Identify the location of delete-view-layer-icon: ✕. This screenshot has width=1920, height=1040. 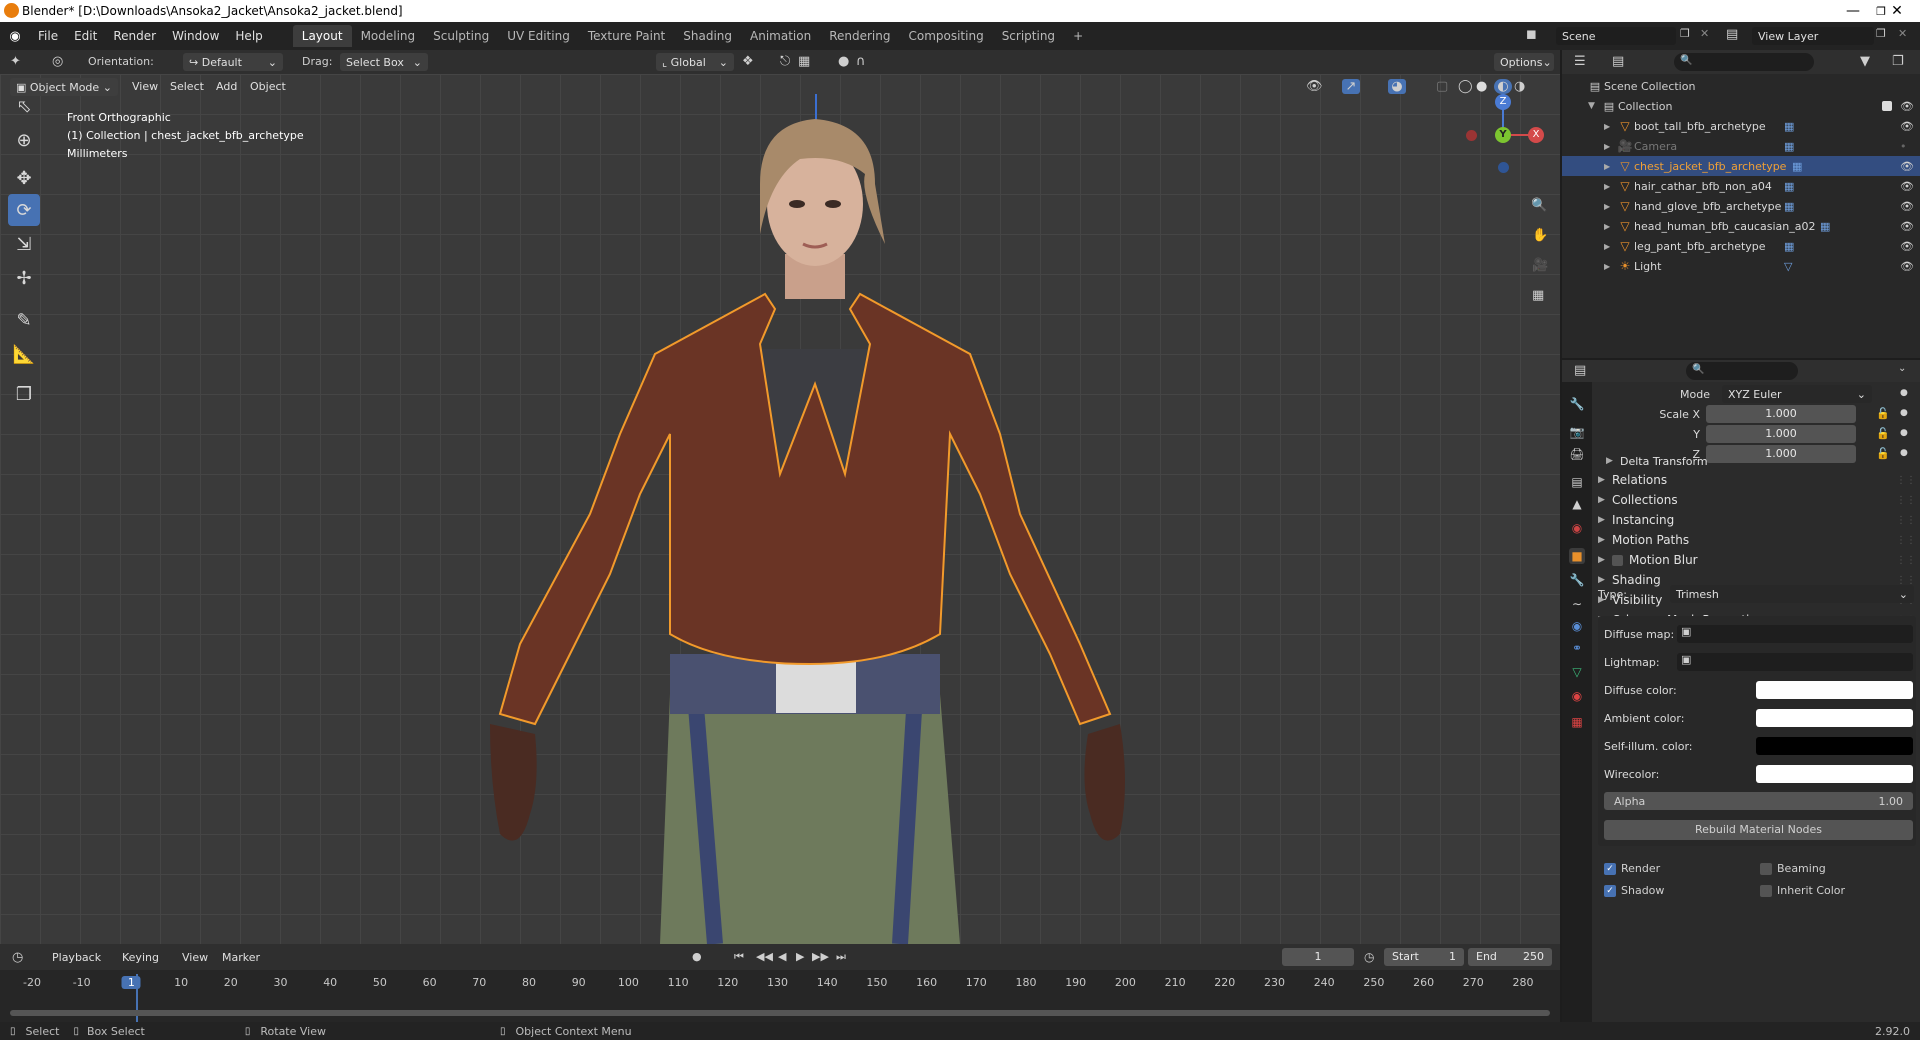
(1902, 33).